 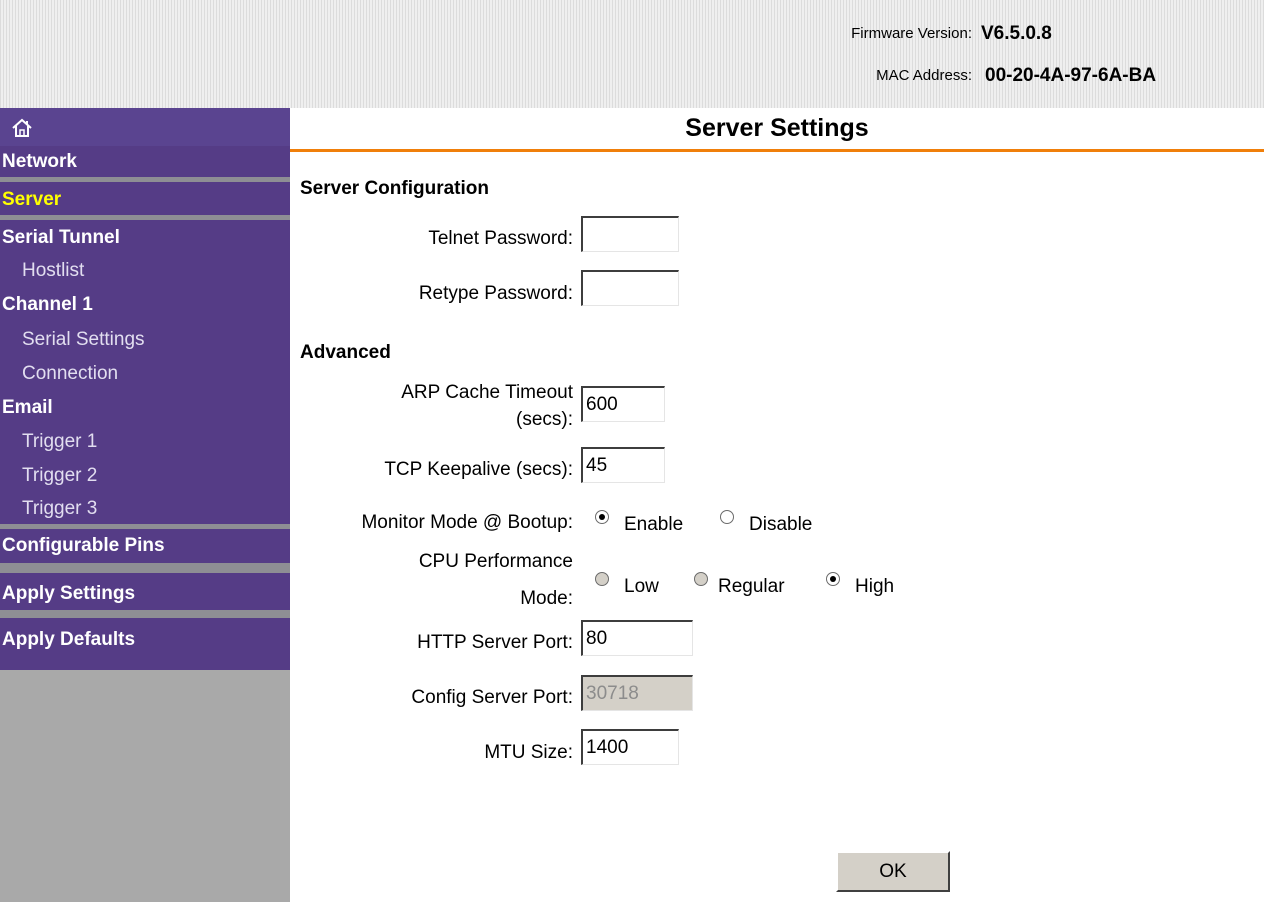 I want to click on mac-label: MAC Address:, so click(x=924, y=75).